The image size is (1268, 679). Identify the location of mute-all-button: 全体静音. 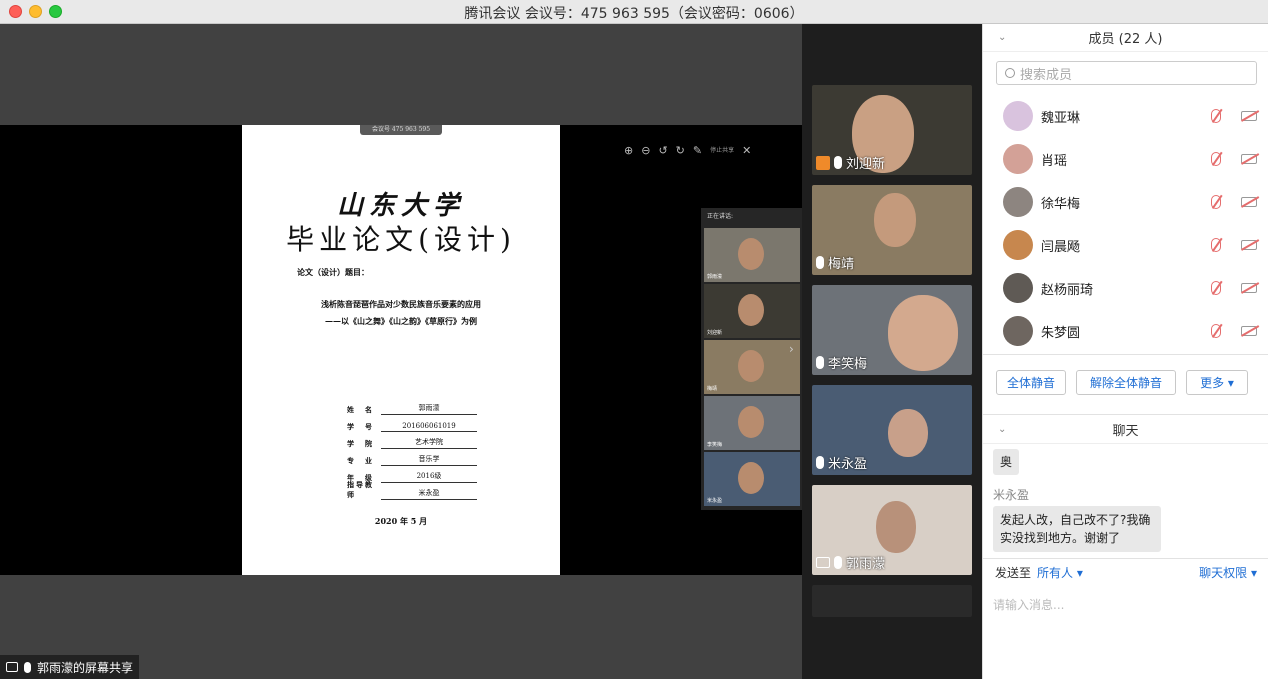
(1031, 382).